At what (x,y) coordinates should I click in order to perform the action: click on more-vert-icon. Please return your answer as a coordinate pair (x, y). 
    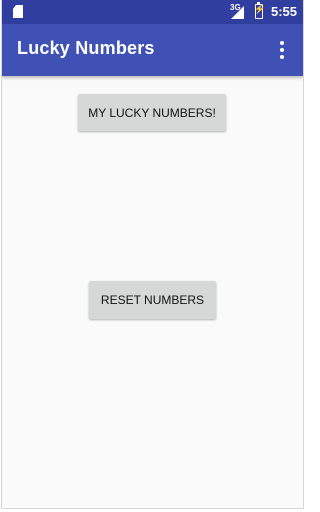
    Looking at the image, I should click on (282, 50).